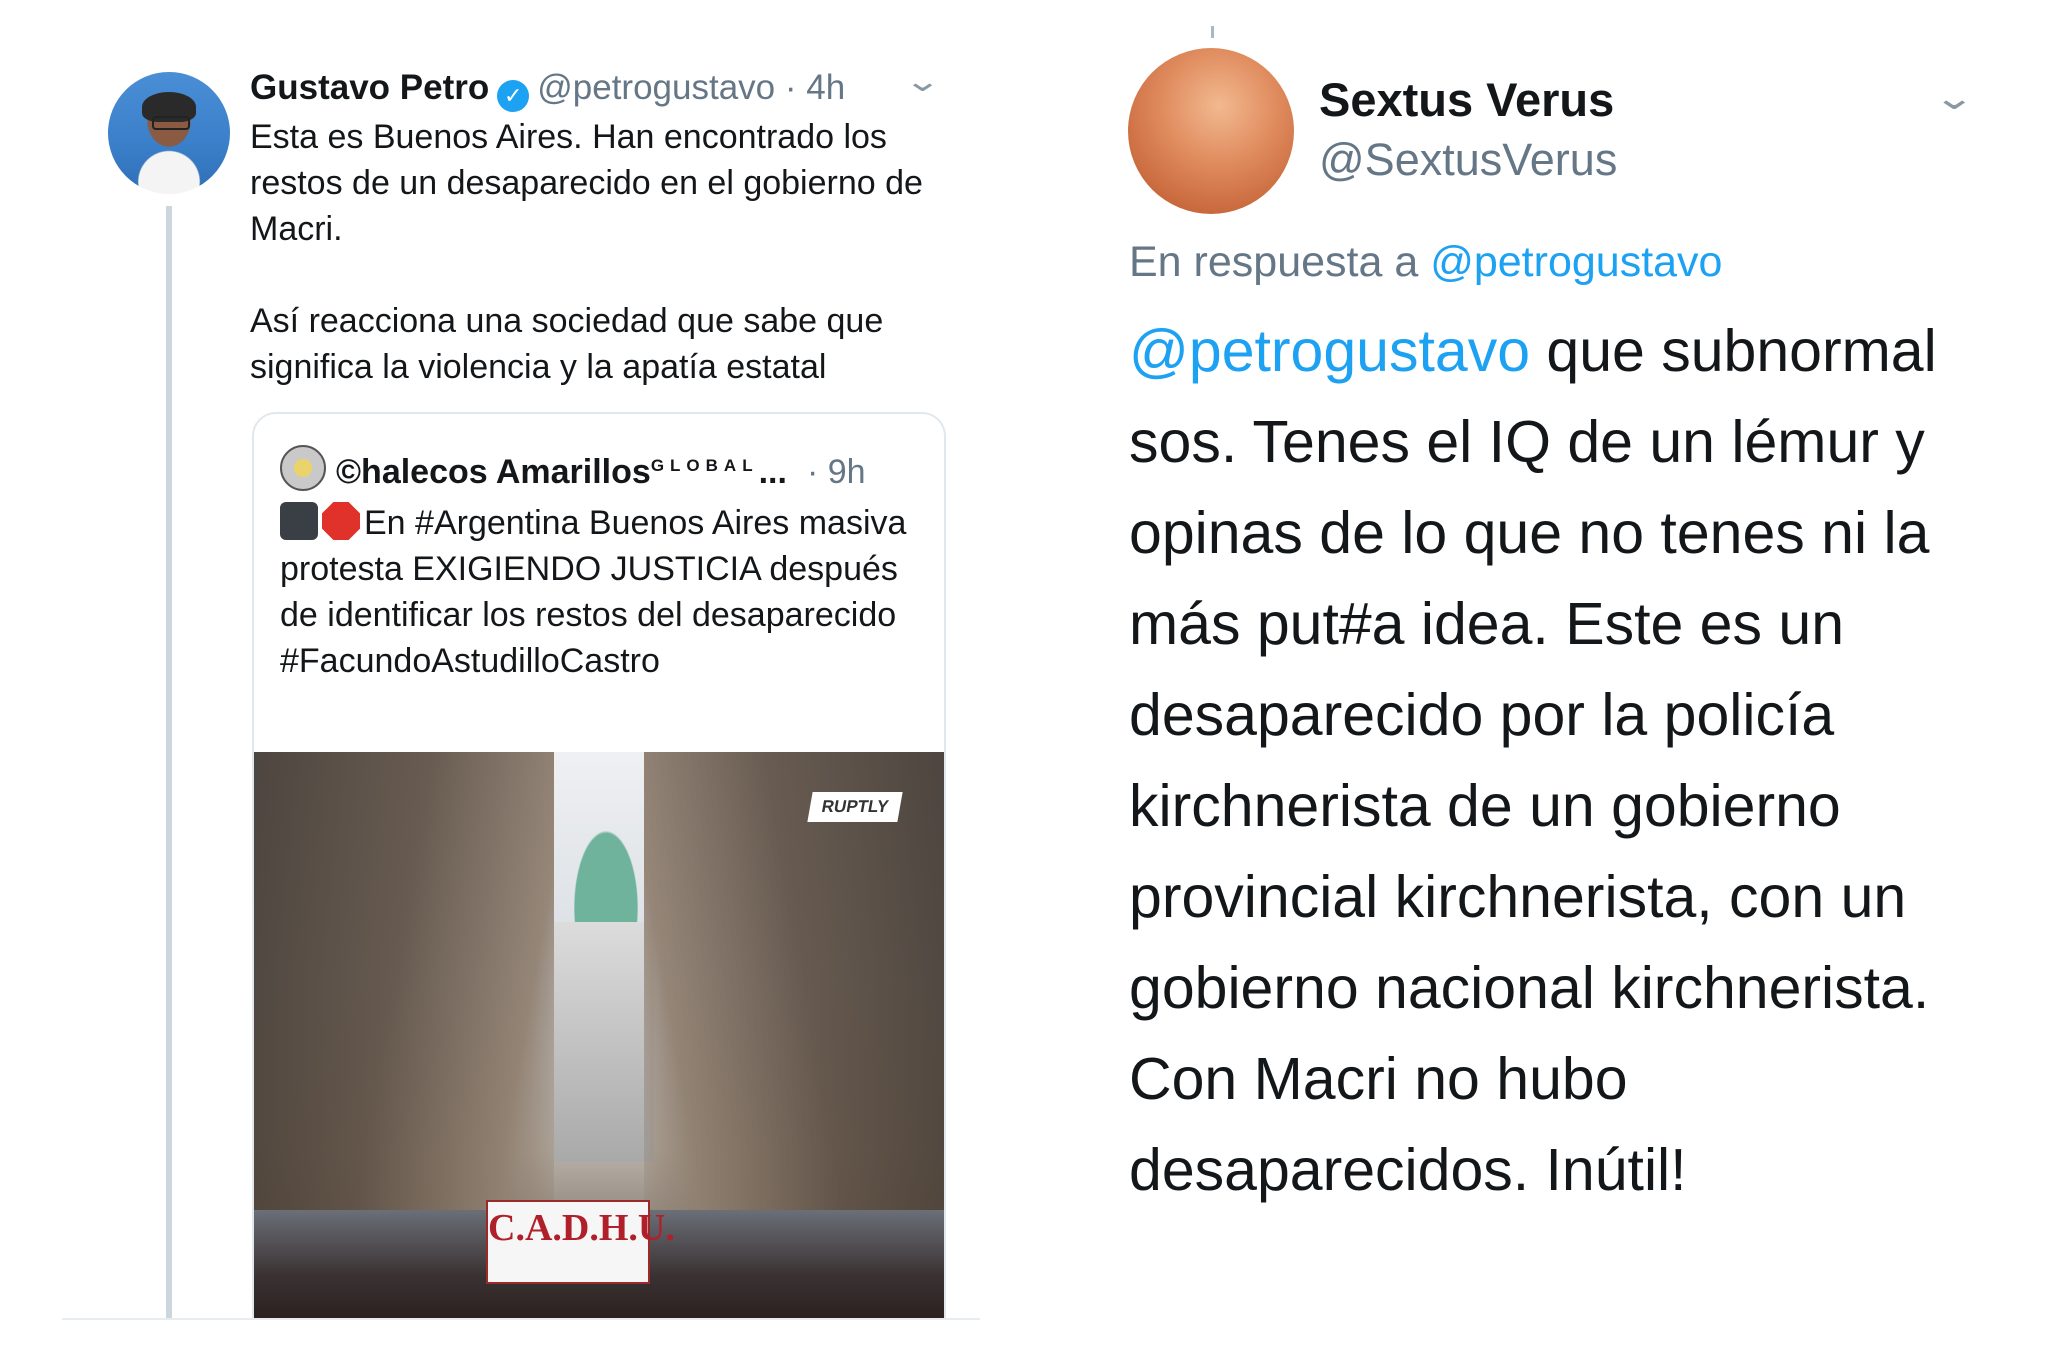 The image size is (2048, 1366). Describe the element at coordinates (369, 87) in the screenshot. I see `author-name: Gustavo Petro` at that location.